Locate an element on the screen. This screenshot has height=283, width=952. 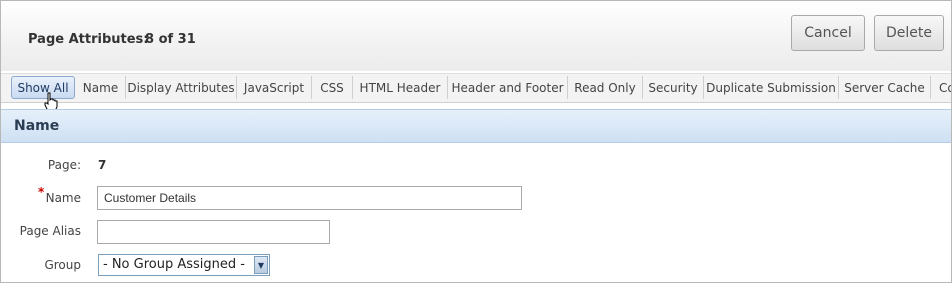
tab-security: Security is located at coordinates (673, 87).